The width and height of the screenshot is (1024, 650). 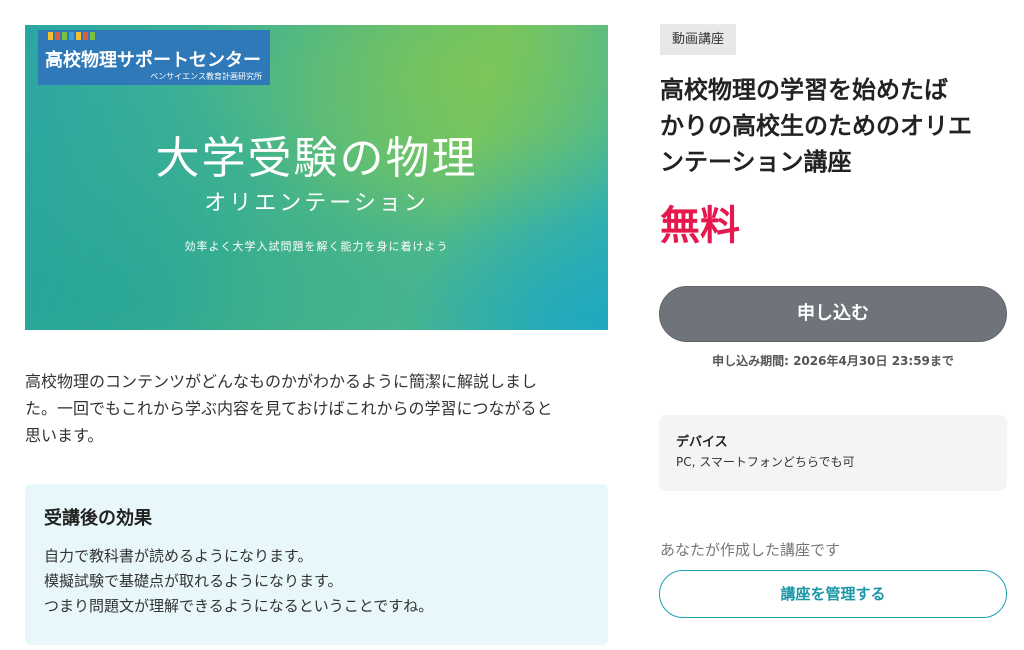 I want to click on course-title-line: 高校物理の学習を始めたば, so click(x=804, y=90).